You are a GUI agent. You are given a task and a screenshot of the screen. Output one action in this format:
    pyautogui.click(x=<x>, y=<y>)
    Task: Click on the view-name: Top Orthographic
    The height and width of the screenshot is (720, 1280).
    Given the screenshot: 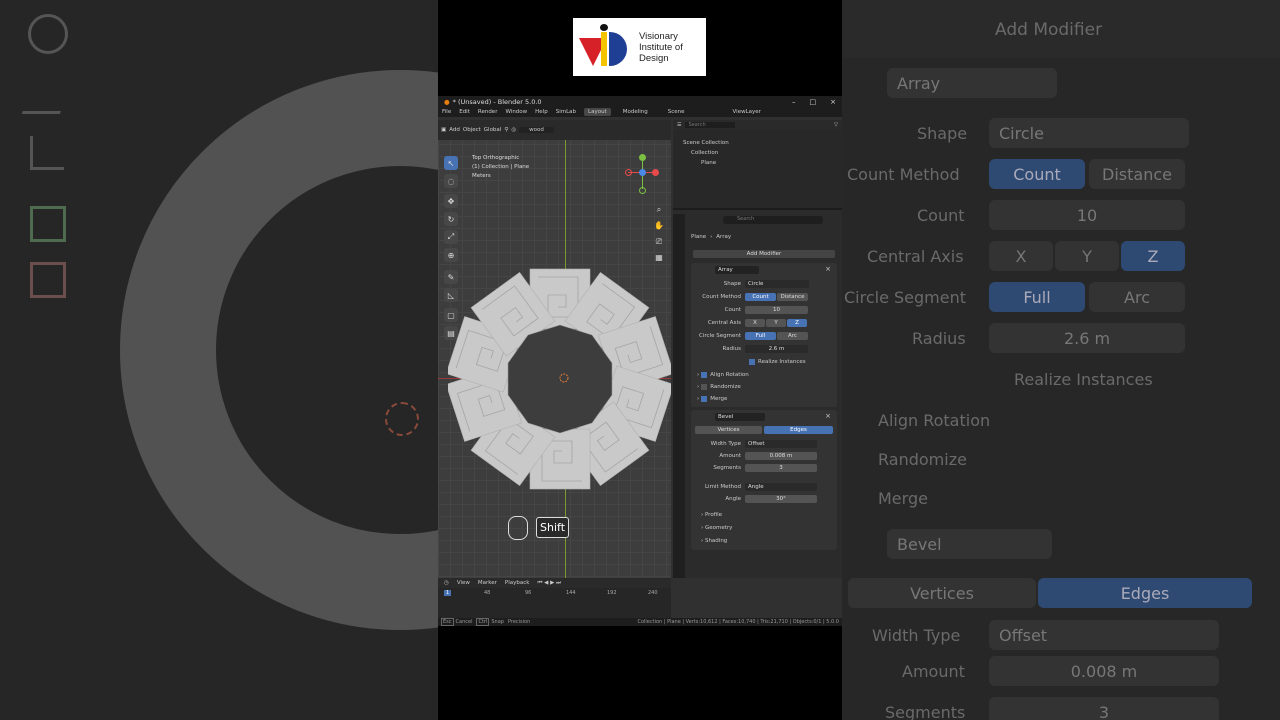 What is the action you would take?
    pyautogui.click(x=496, y=158)
    